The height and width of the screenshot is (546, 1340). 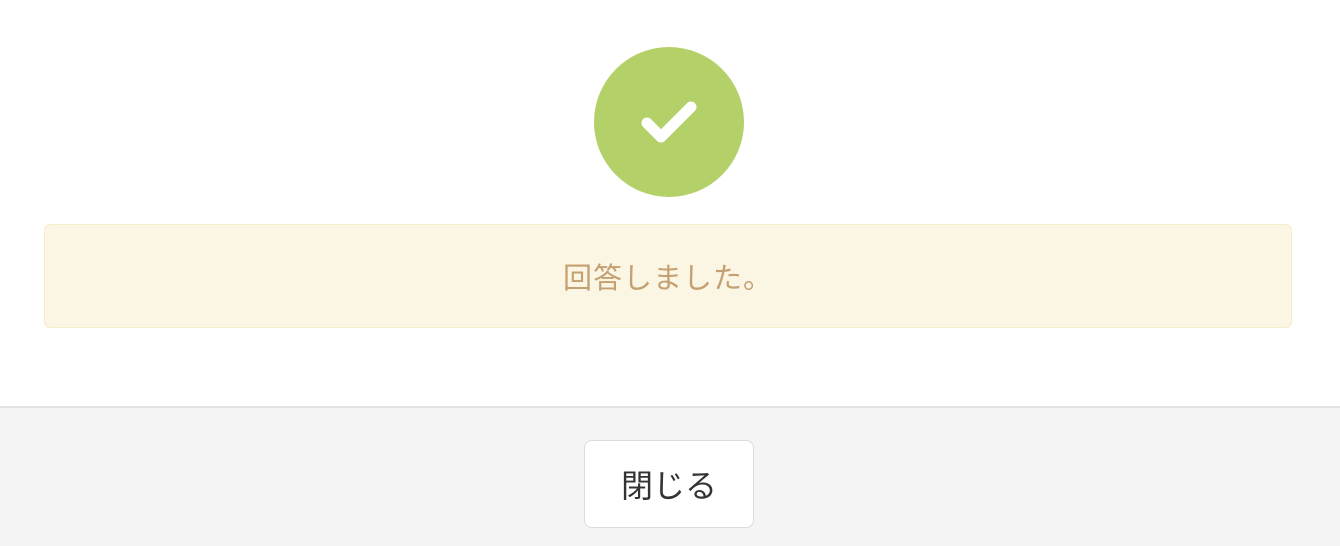 I want to click on close-button: 閉じる, so click(x=669, y=484).